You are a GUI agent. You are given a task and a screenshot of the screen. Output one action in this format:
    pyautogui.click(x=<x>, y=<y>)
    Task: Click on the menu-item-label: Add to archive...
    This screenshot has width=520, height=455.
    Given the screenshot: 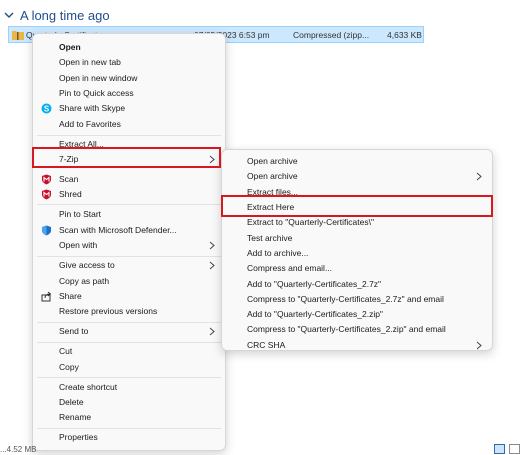 What is the action you would take?
    pyautogui.click(x=278, y=253)
    